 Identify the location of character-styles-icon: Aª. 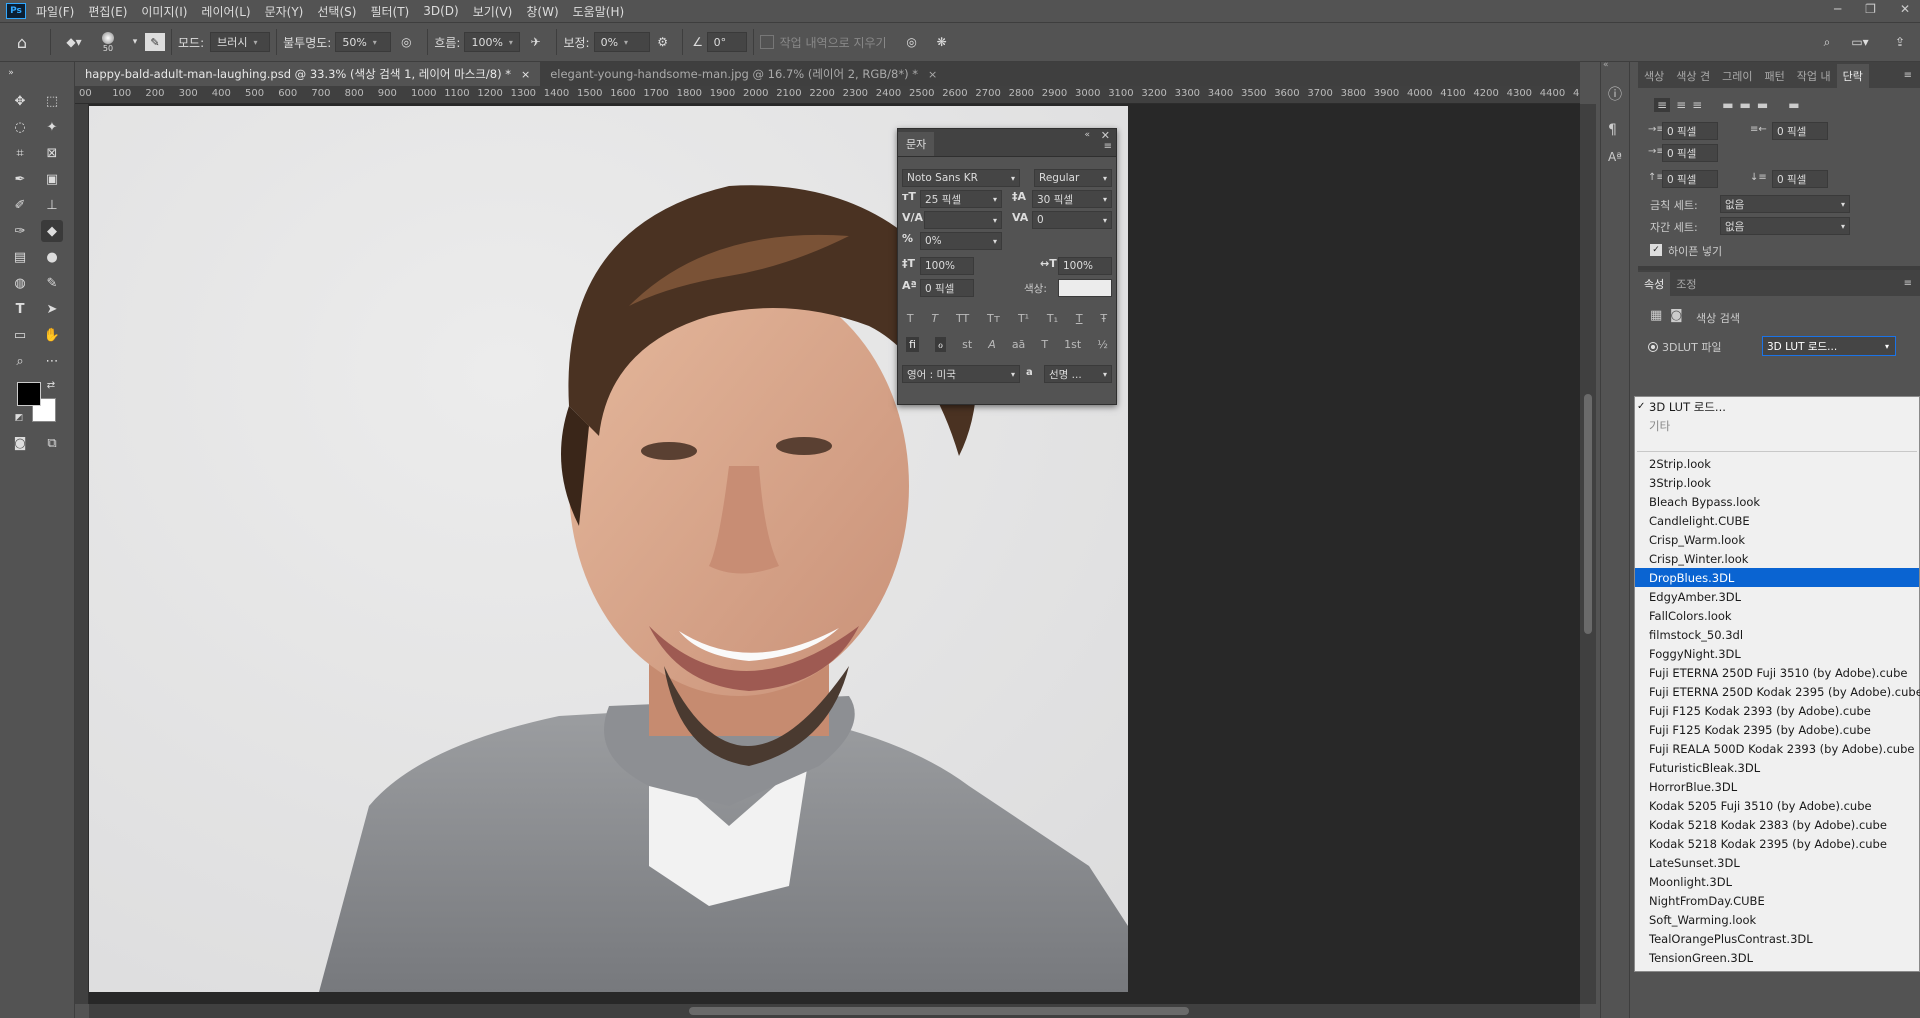
(1615, 157).